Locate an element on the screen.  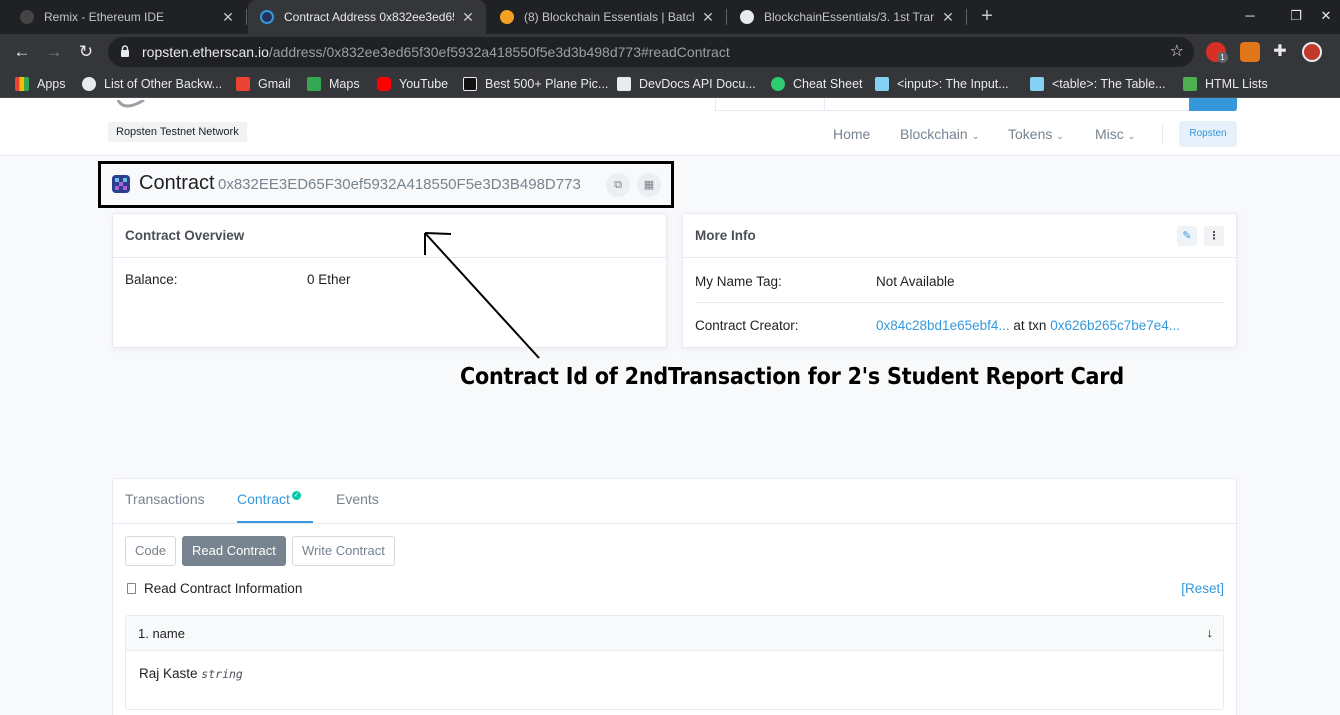
devdocs-icon is located at coordinates (624, 84).